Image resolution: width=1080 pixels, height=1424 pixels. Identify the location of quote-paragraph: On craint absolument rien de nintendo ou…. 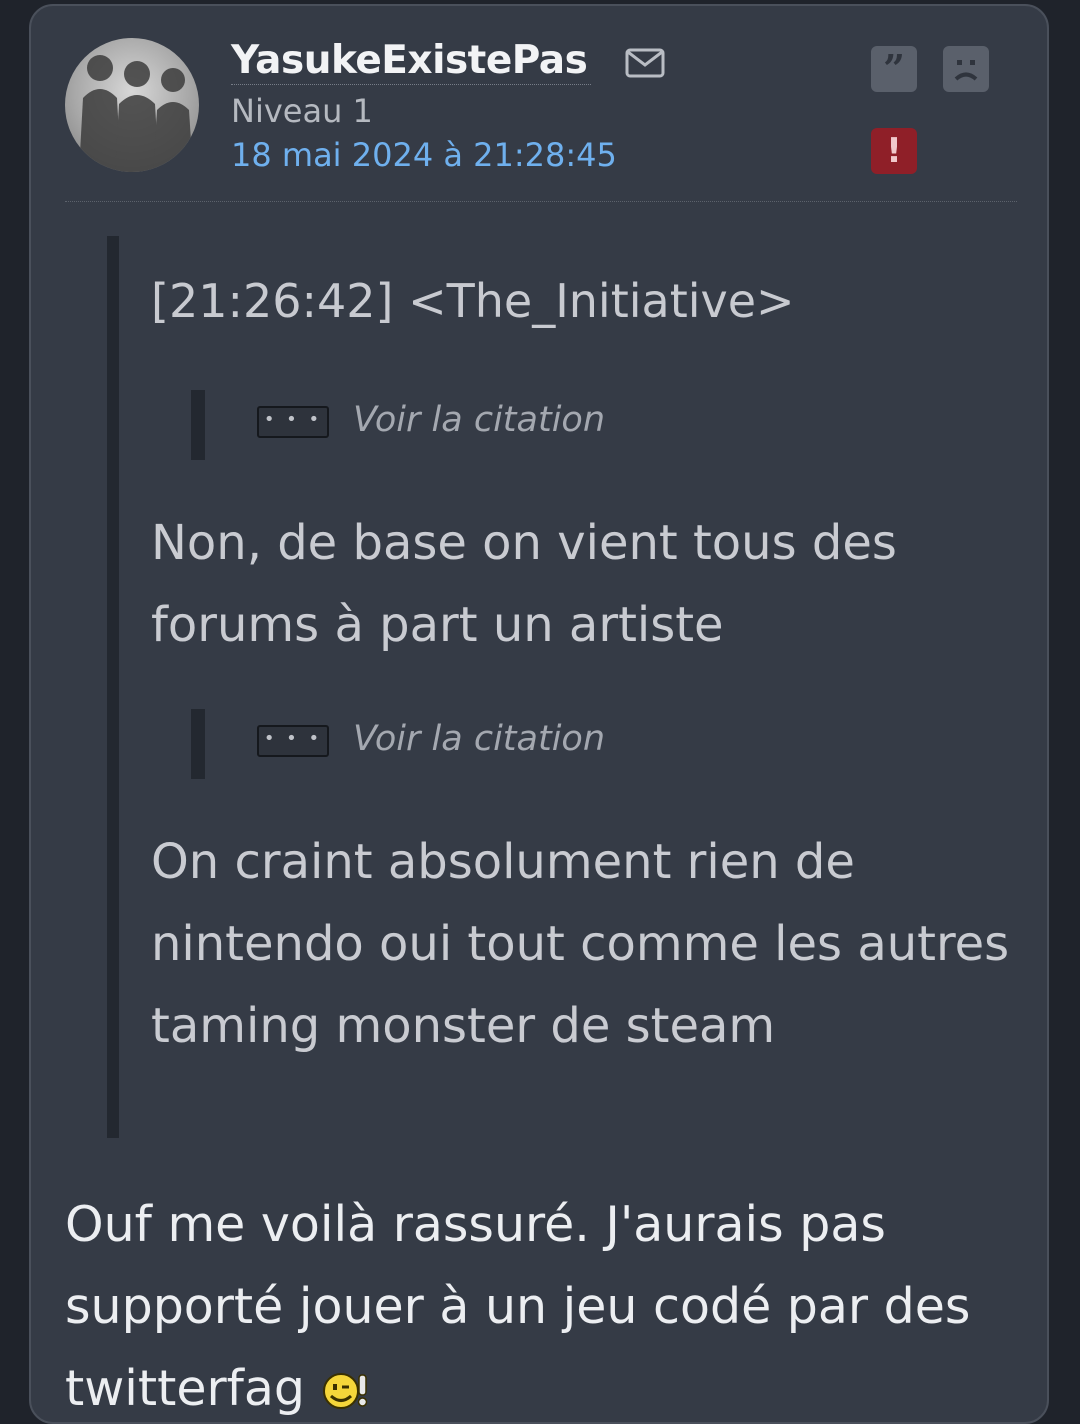
(580, 944).